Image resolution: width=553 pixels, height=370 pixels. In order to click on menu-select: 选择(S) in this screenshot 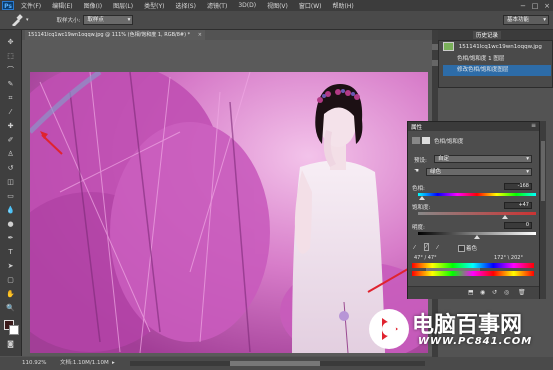, I will do `click(187, 5)`.